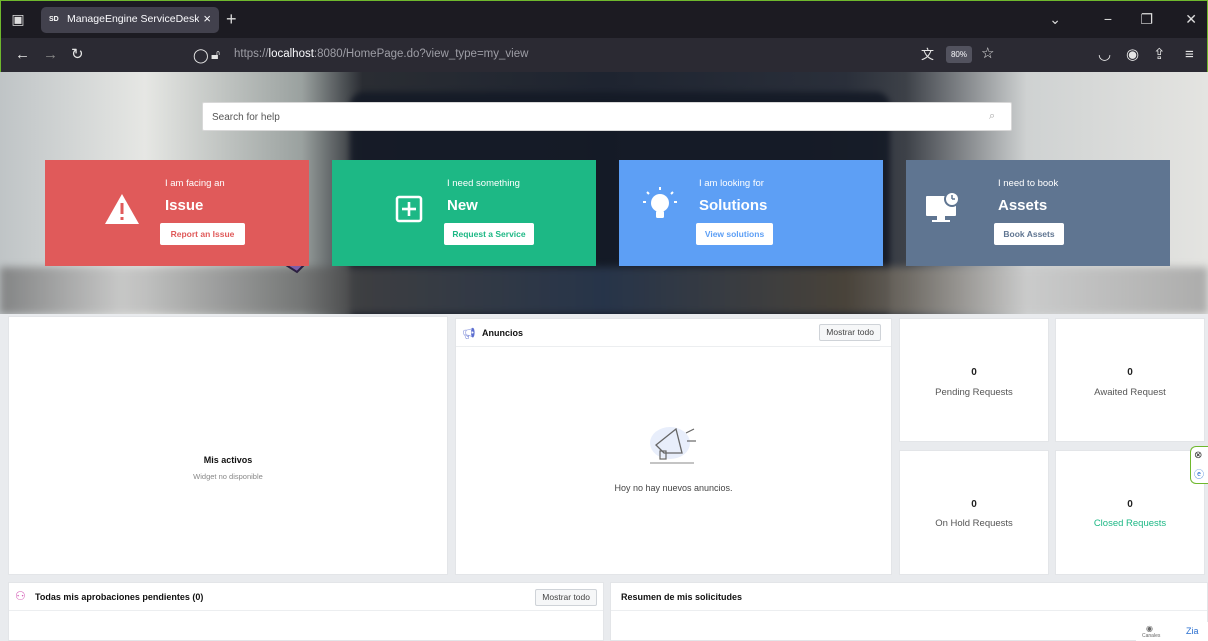 This screenshot has height=641, width=1208. I want to click on warning-icon, so click(122, 209).